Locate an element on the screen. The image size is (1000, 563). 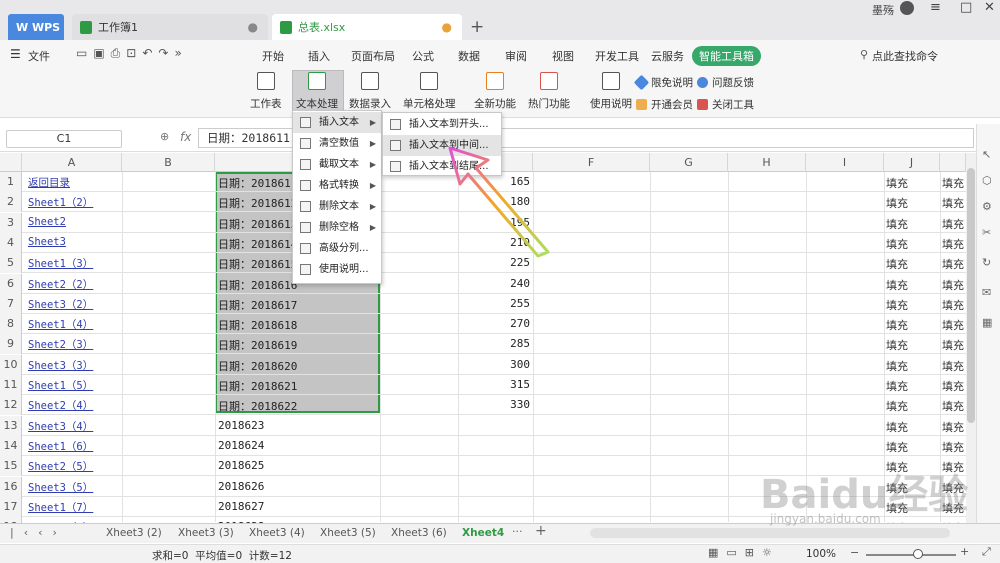
close-icon: ● is located at coordinates (253, 27).